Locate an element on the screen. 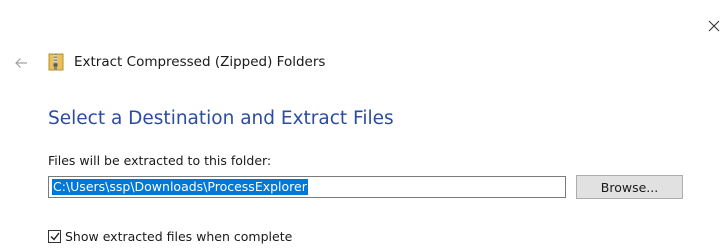 The image size is (727, 250). zip-folder-icon is located at coordinates (56, 62).